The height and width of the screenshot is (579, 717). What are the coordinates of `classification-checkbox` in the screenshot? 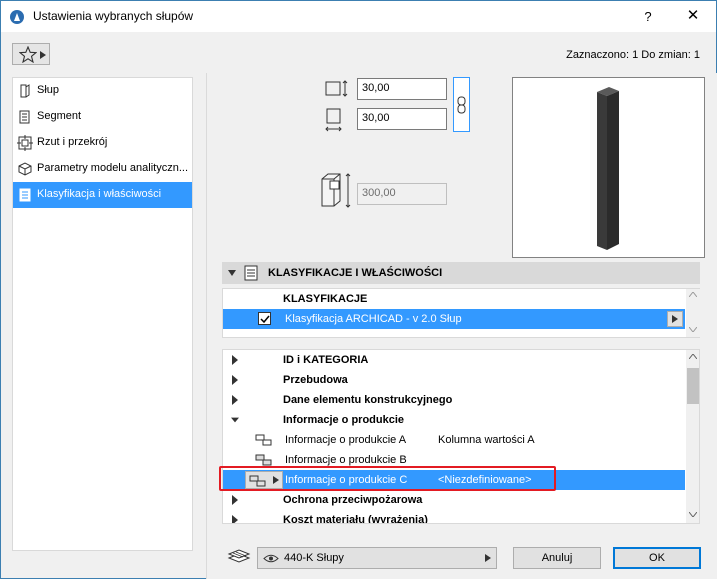 It's located at (264, 318).